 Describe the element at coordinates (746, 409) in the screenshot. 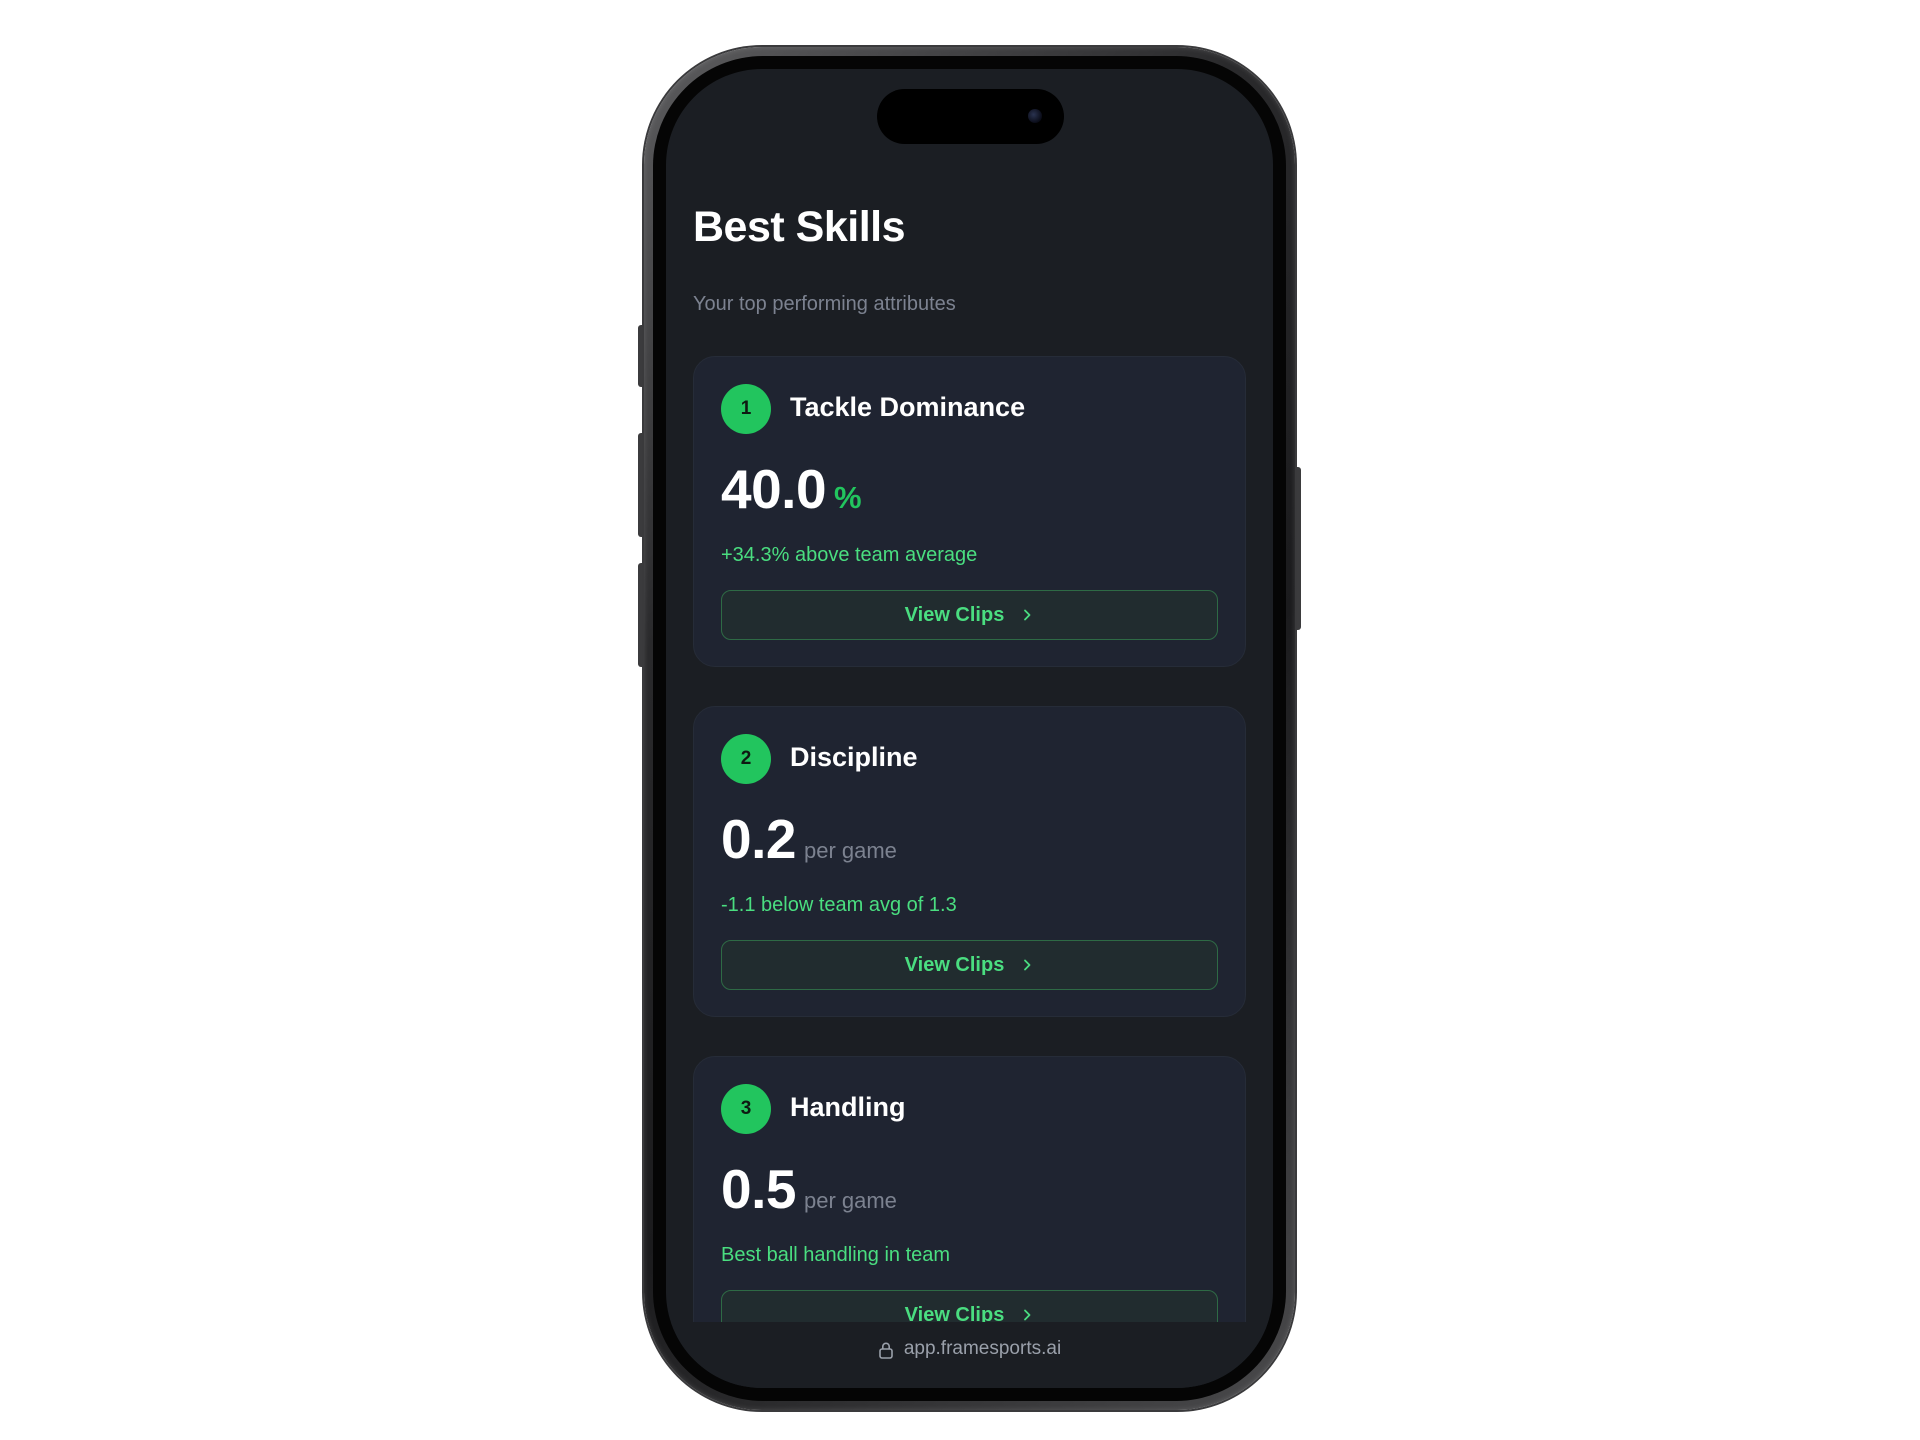

I see `rank-badge: 1` at that location.